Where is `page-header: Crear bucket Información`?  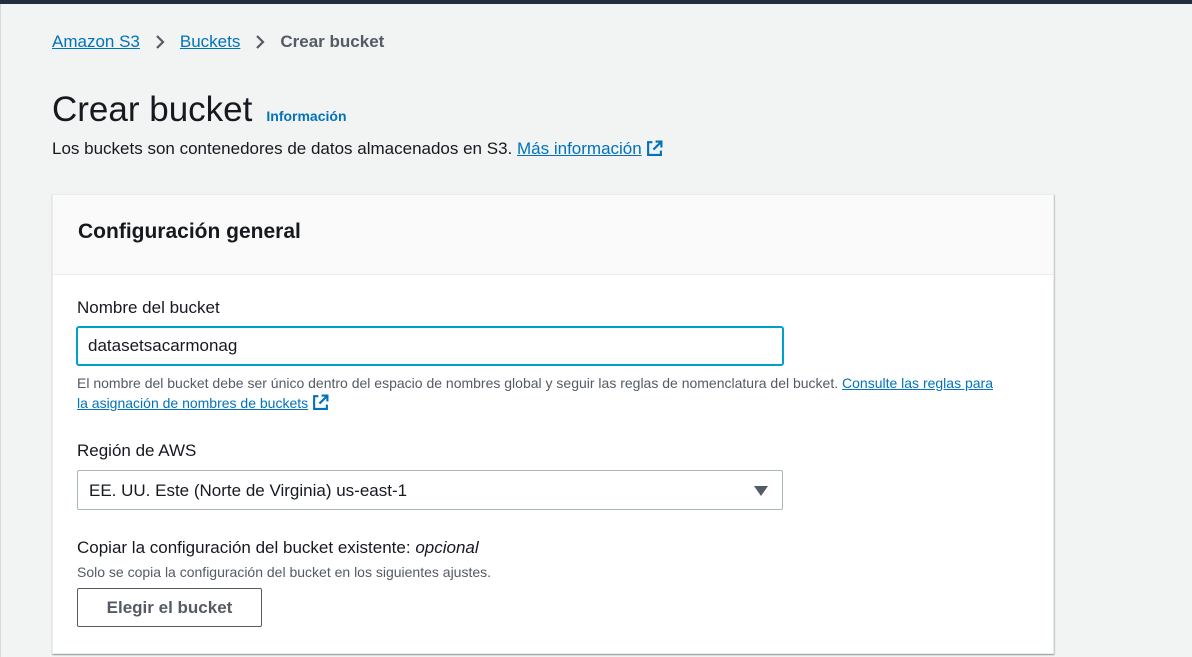 page-header: Crear bucket Información is located at coordinates (199, 110).